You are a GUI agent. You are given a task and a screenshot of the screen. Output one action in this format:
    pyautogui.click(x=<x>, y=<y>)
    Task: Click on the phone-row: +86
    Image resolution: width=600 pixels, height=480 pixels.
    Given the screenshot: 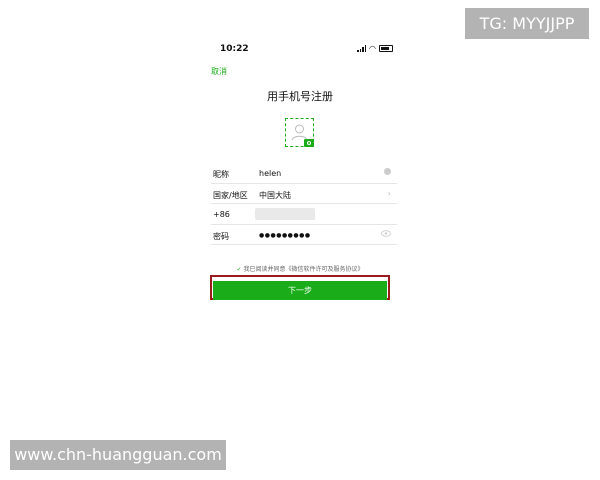 What is the action you would take?
    pyautogui.click(x=304, y=214)
    